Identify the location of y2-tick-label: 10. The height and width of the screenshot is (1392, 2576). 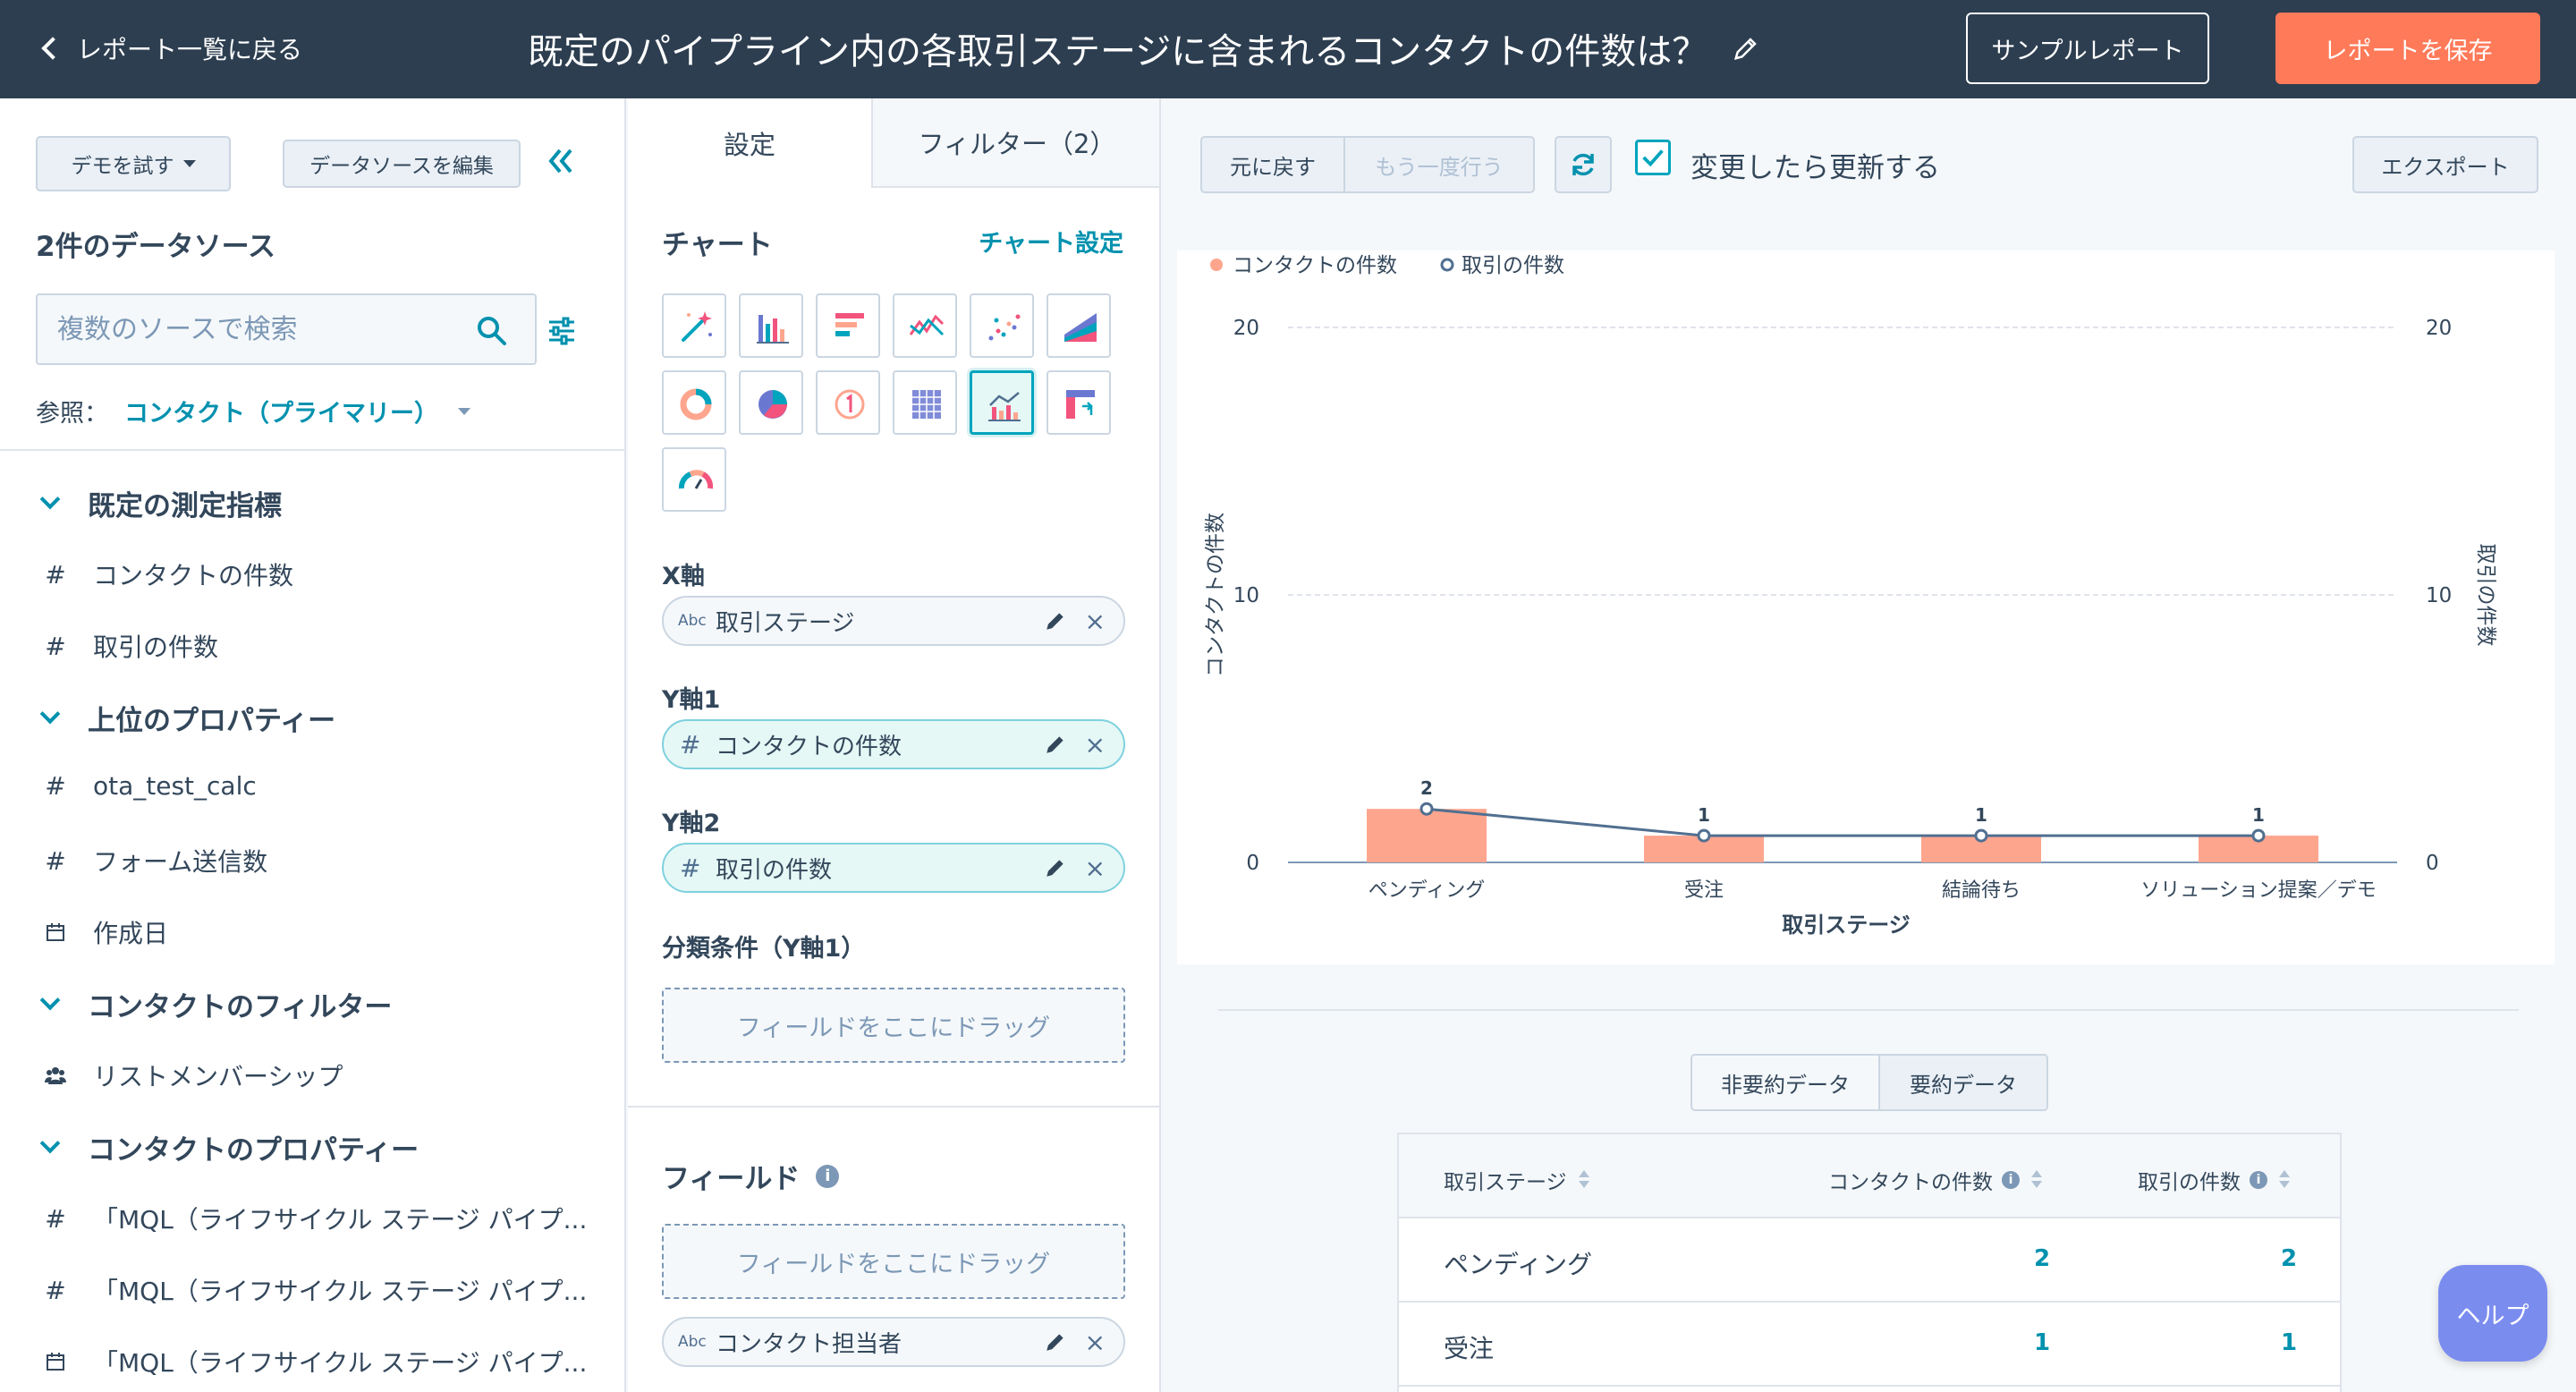
(2439, 595).